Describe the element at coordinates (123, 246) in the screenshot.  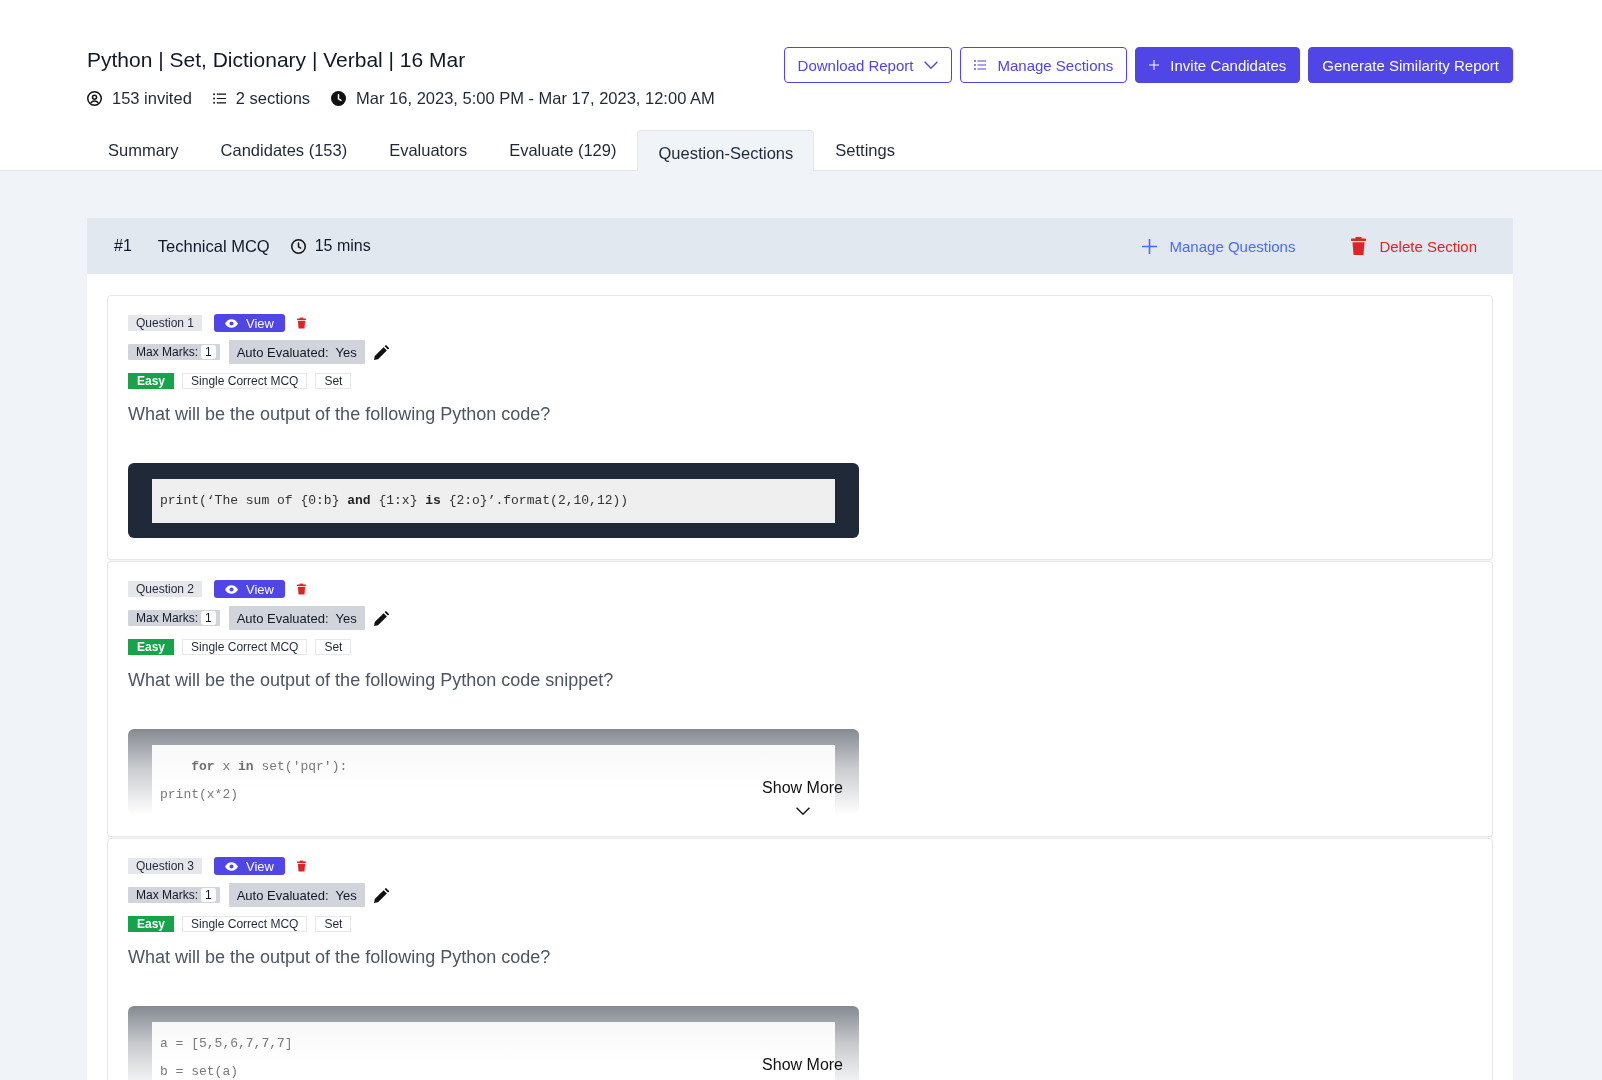
I see `section-number: #1` at that location.